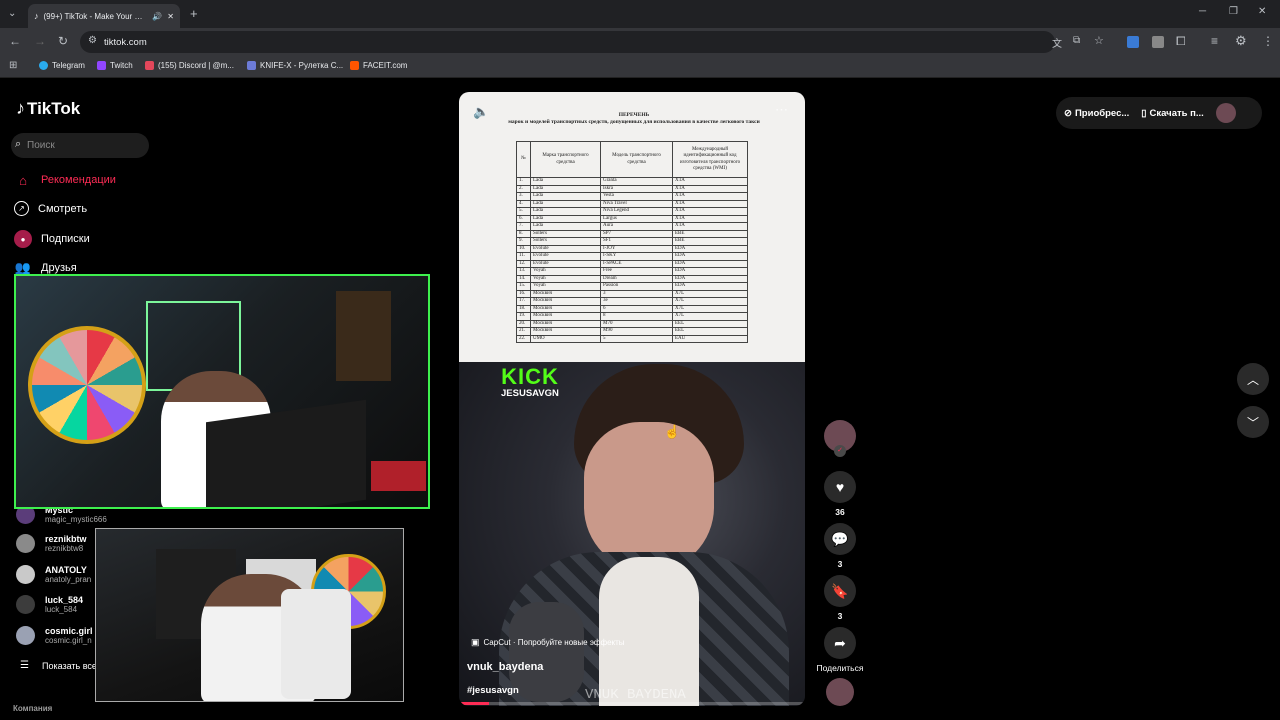 The height and width of the screenshot is (720, 1280). I want to click on search-input: ⌕ Поиск, so click(80, 145).